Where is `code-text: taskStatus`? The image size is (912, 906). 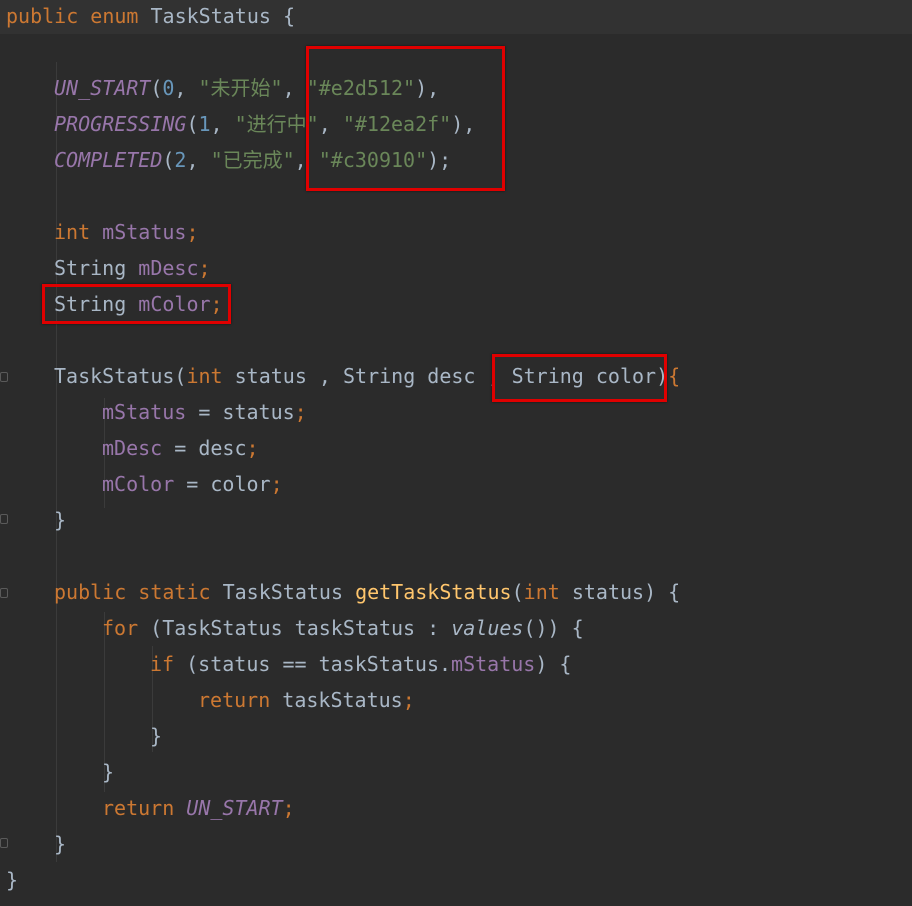 code-text: taskStatus is located at coordinates (336, 700).